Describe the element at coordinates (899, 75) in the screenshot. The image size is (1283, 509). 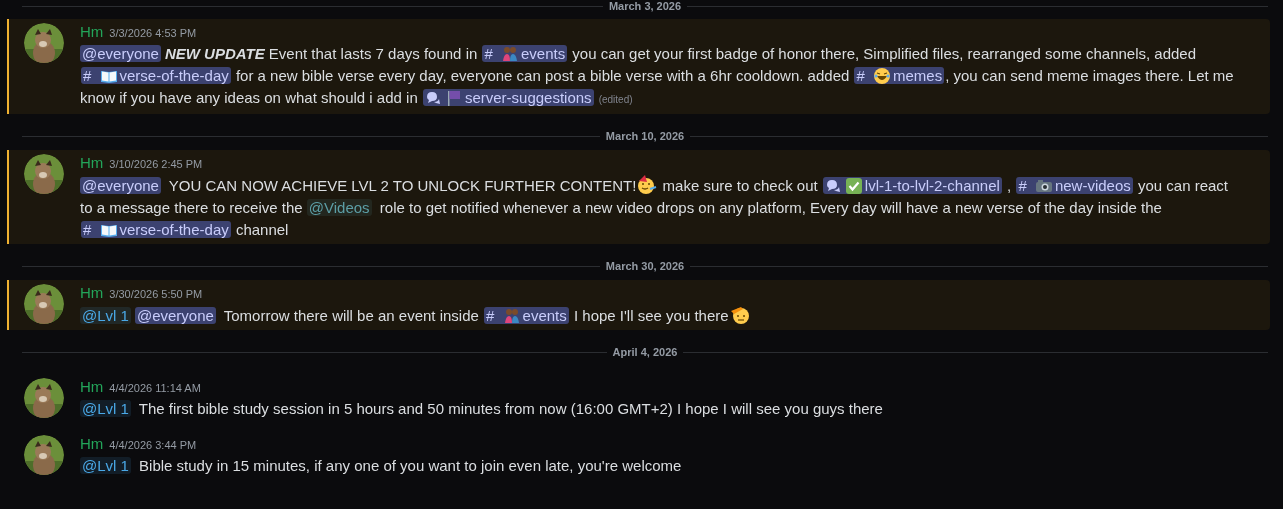
I see `channel-link: # memes` at that location.